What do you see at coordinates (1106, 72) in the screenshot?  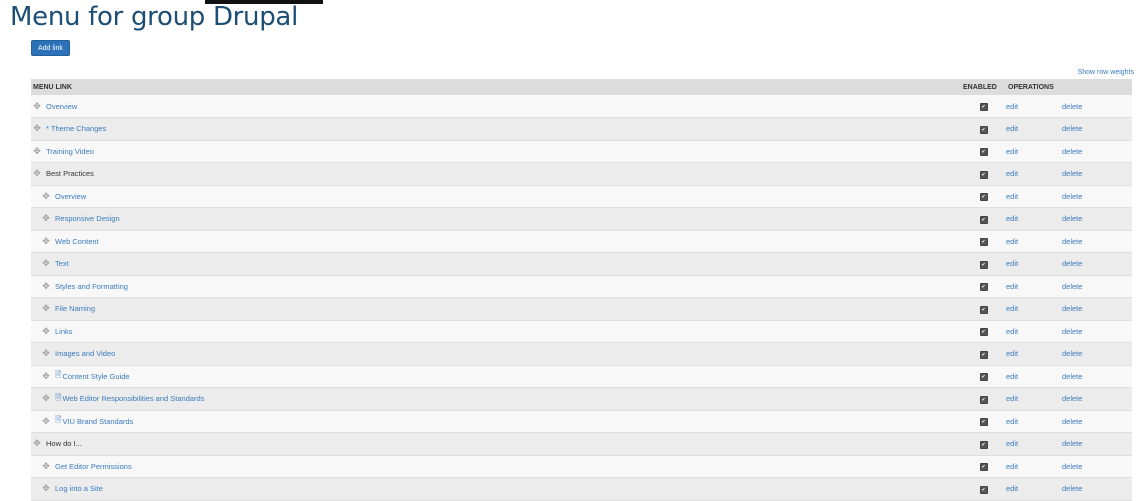 I see `show-row-weights-link: Show row weights` at bounding box center [1106, 72].